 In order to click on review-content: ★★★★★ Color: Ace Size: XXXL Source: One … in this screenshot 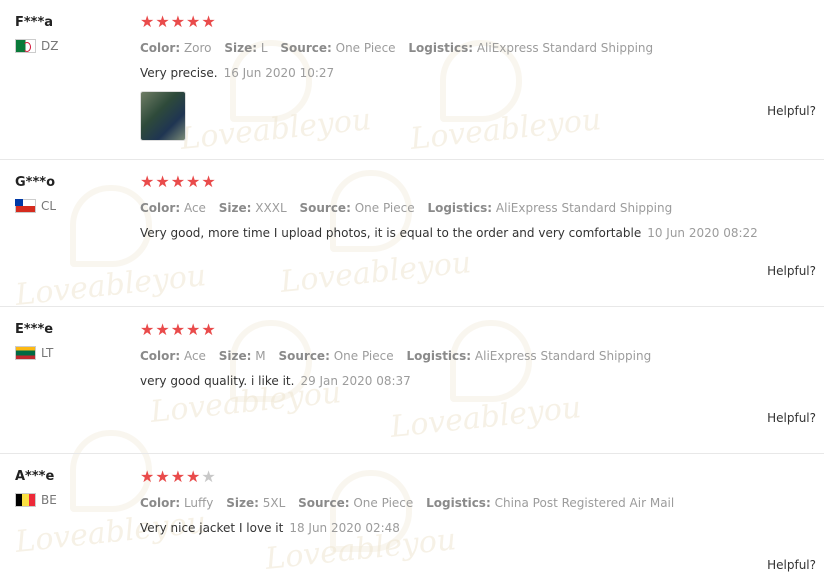, I will do `click(482, 207)`.